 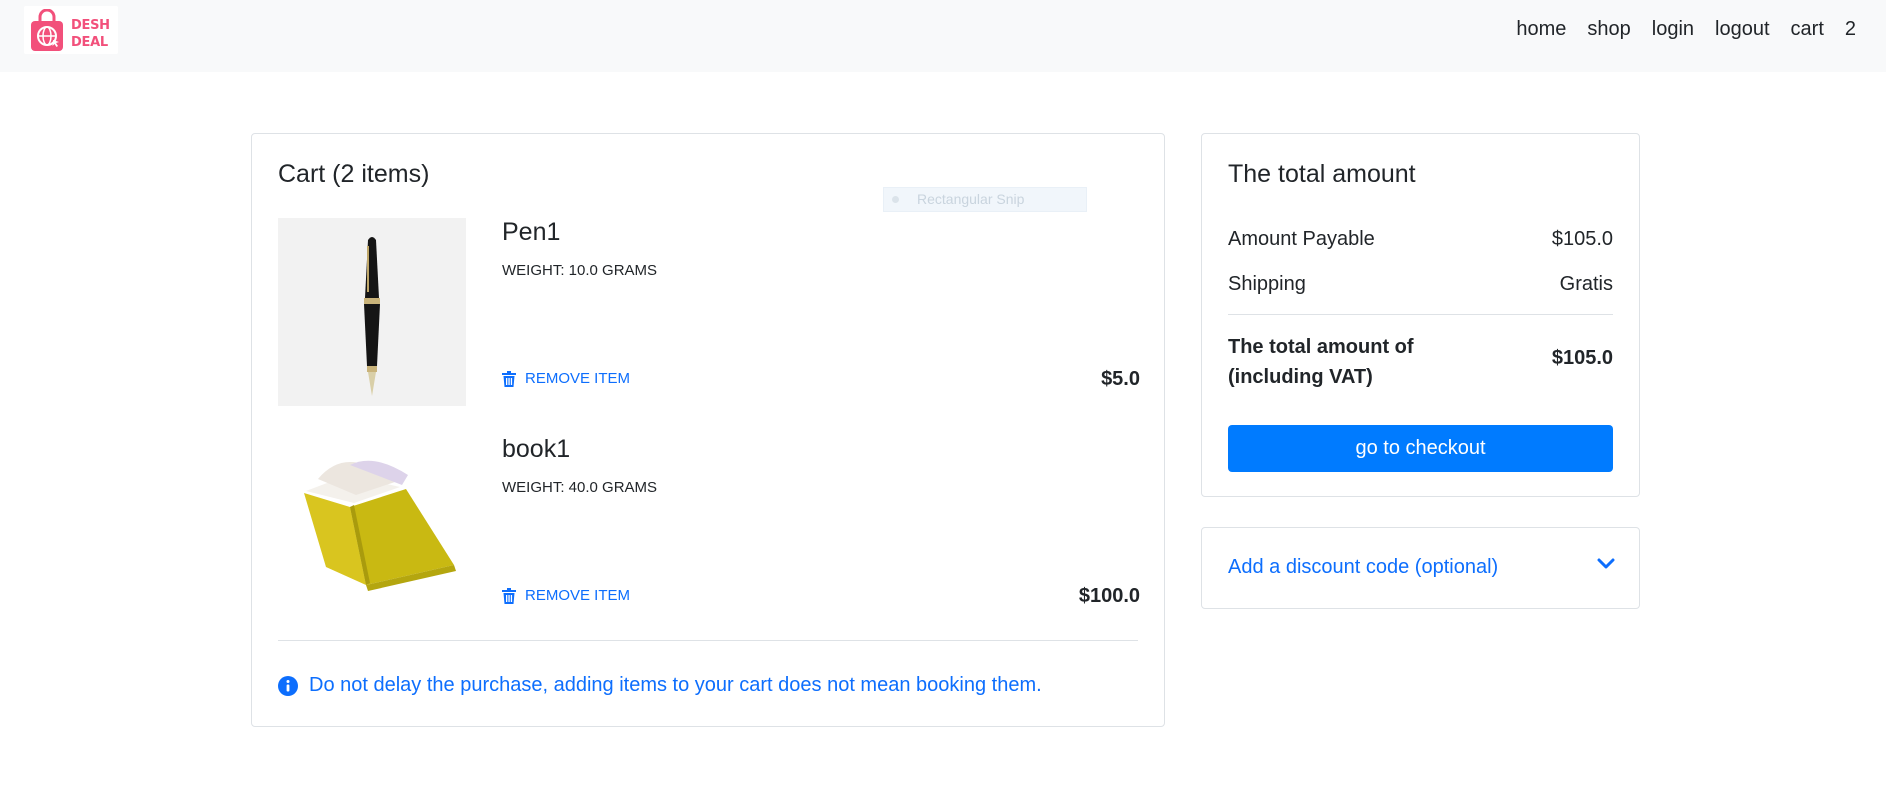 What do you see at coordinates (1322, 174) in the screenshot?
I see `summary-title: The total amount` at bounding box center [1322, 174].